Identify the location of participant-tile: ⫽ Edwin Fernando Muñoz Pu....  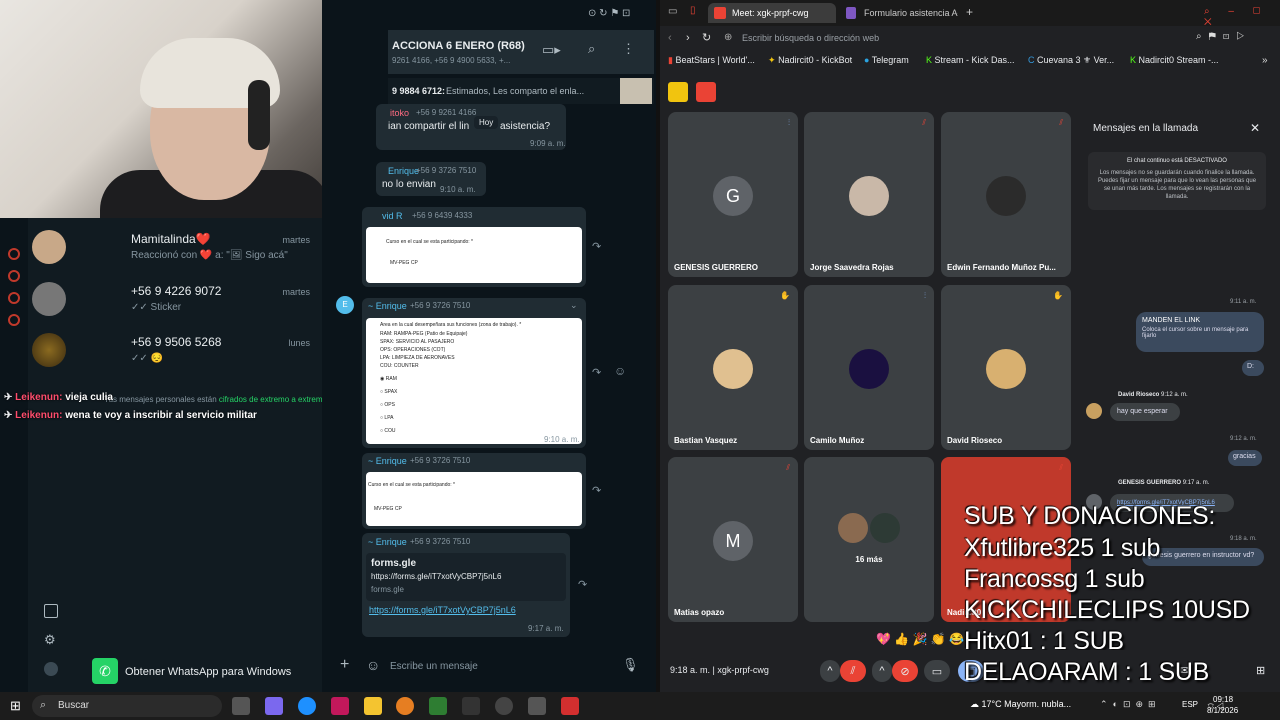
(1006, 194).